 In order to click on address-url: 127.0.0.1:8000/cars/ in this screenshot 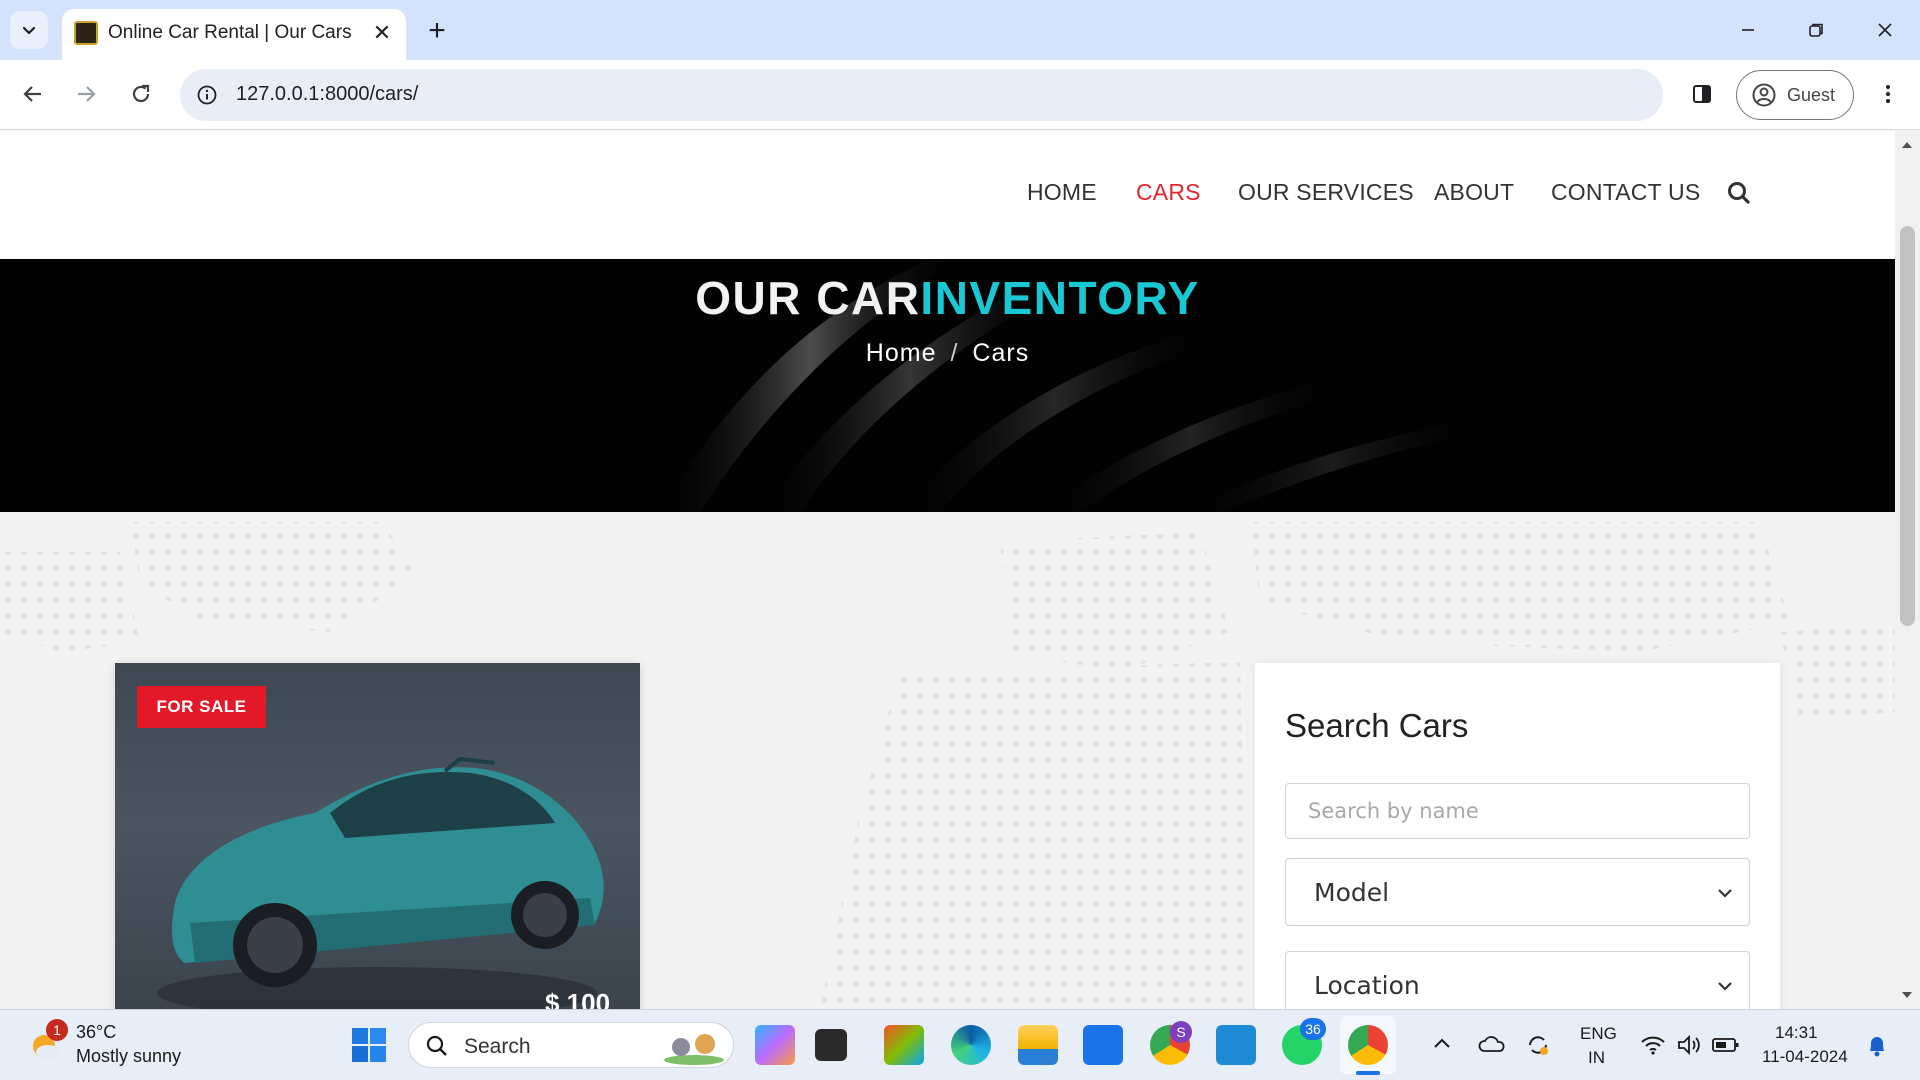, I will do `click(327, 94)`.